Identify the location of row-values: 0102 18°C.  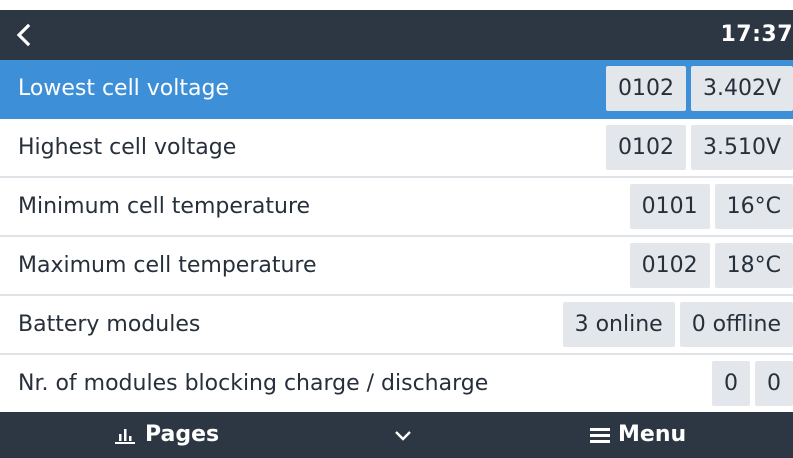
(711, 265).